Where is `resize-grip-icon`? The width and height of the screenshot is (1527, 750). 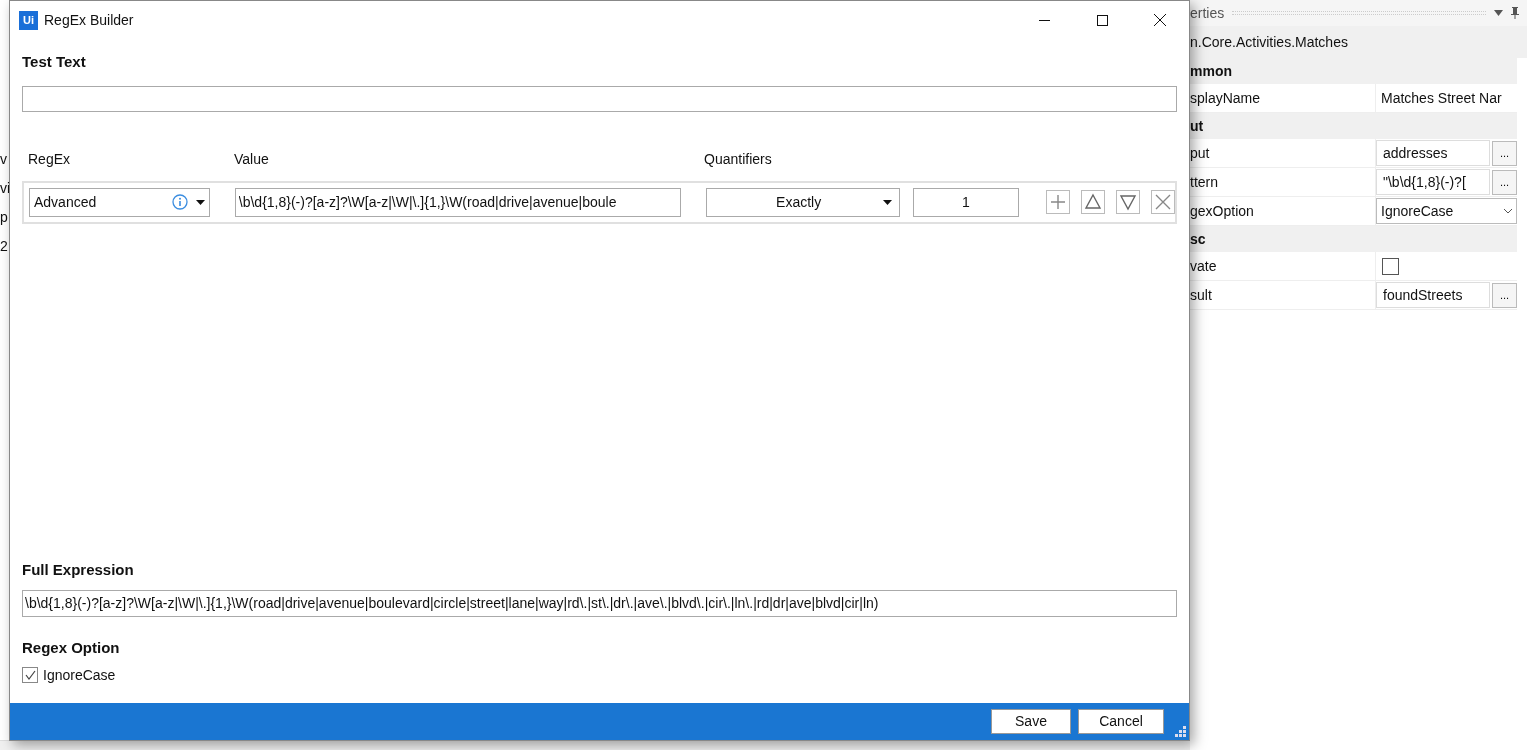
resize-grip-icon is located at coordinates (1180, 731).